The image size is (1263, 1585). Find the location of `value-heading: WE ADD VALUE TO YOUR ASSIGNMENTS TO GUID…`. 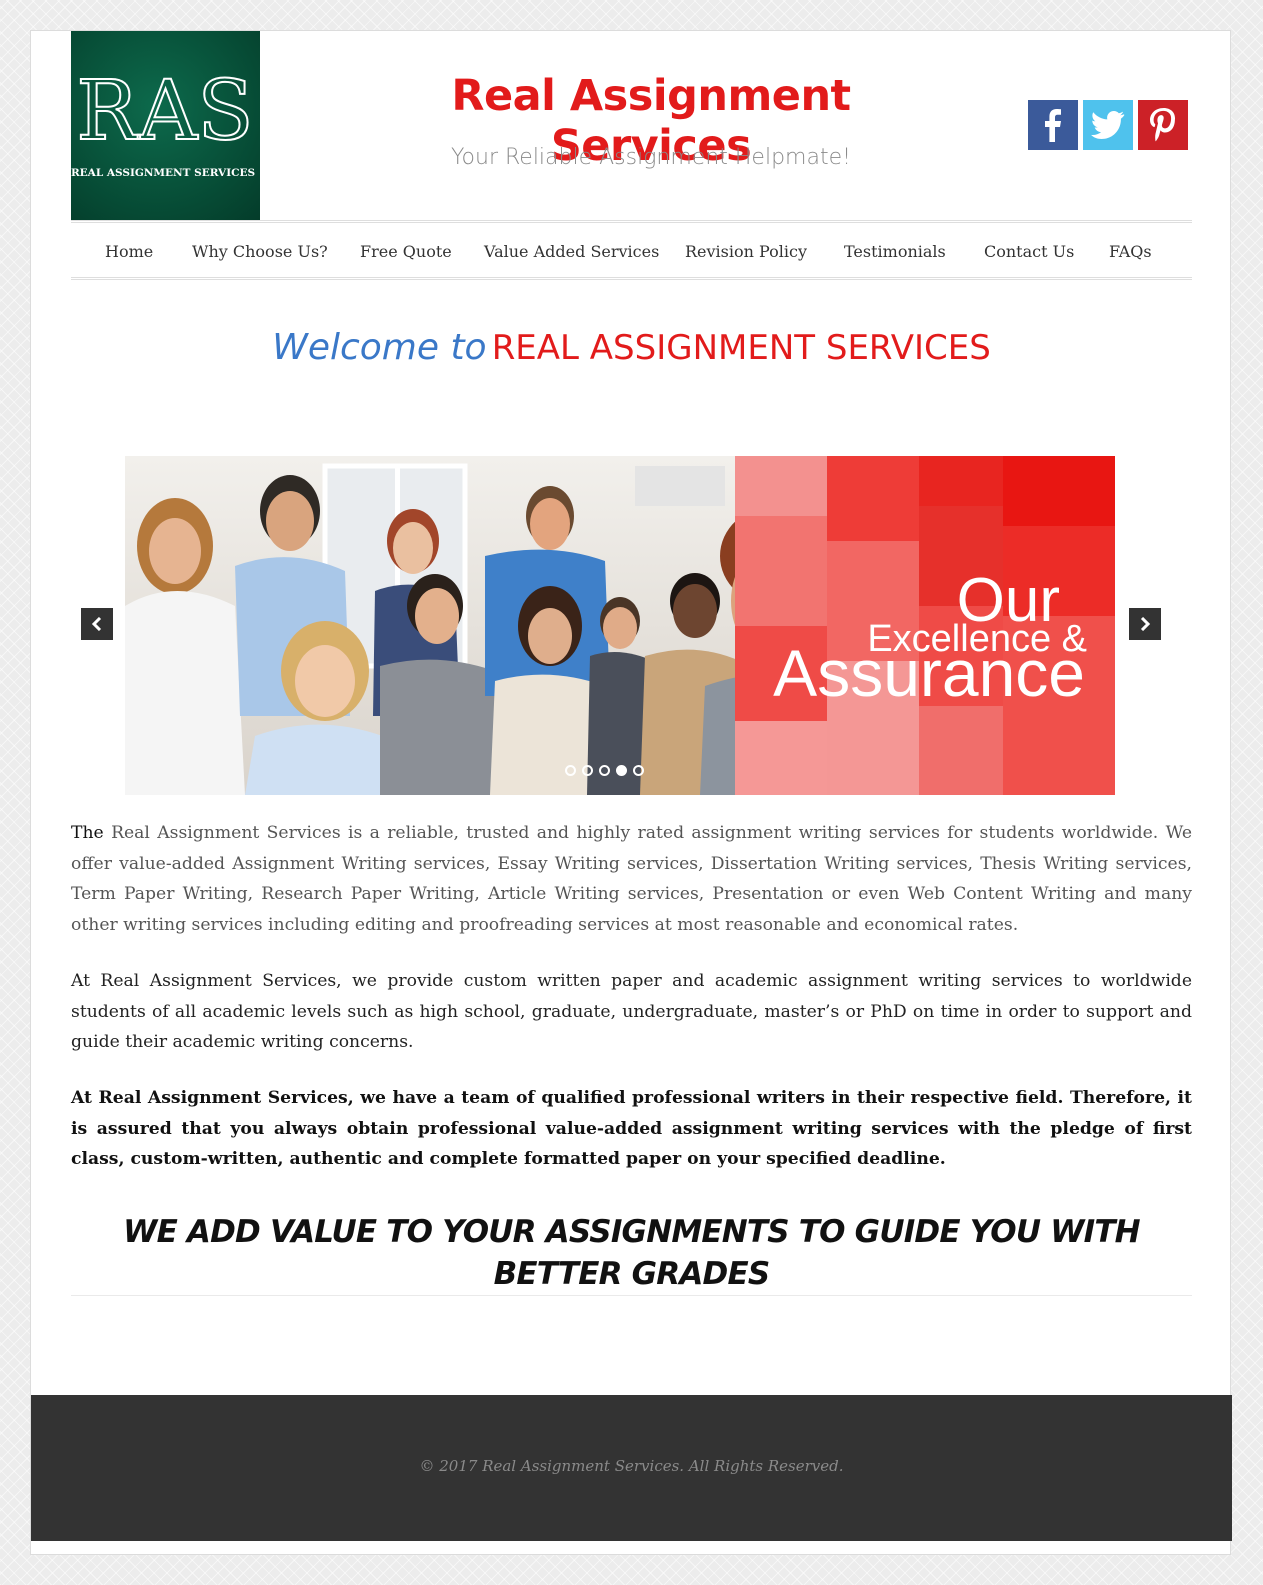

value-heading: WE ADD VALUE TO YOUR ASSIGNMENTS TO GUID… is located at coordinates (631, 1253).